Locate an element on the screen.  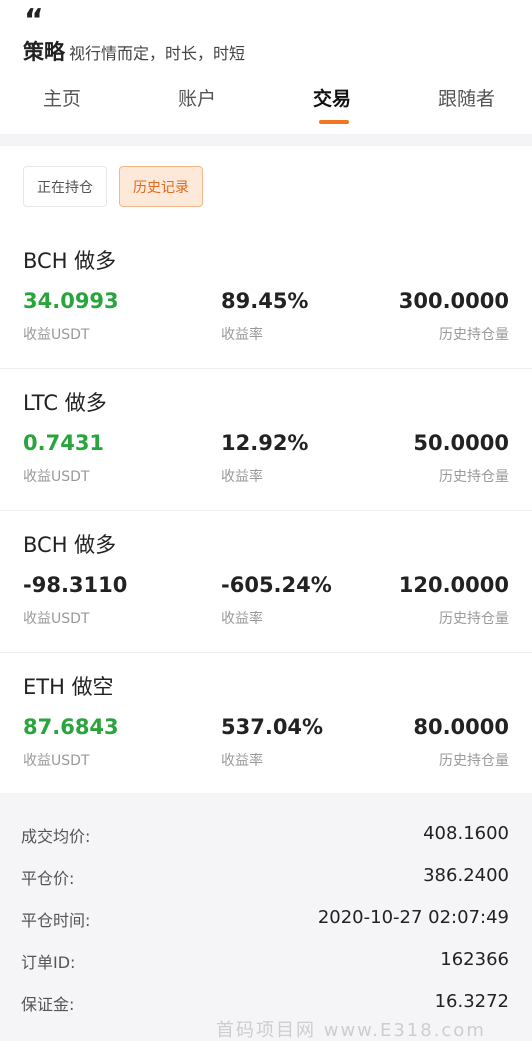
active-tab-indicator is located at coordinates (334, 122).